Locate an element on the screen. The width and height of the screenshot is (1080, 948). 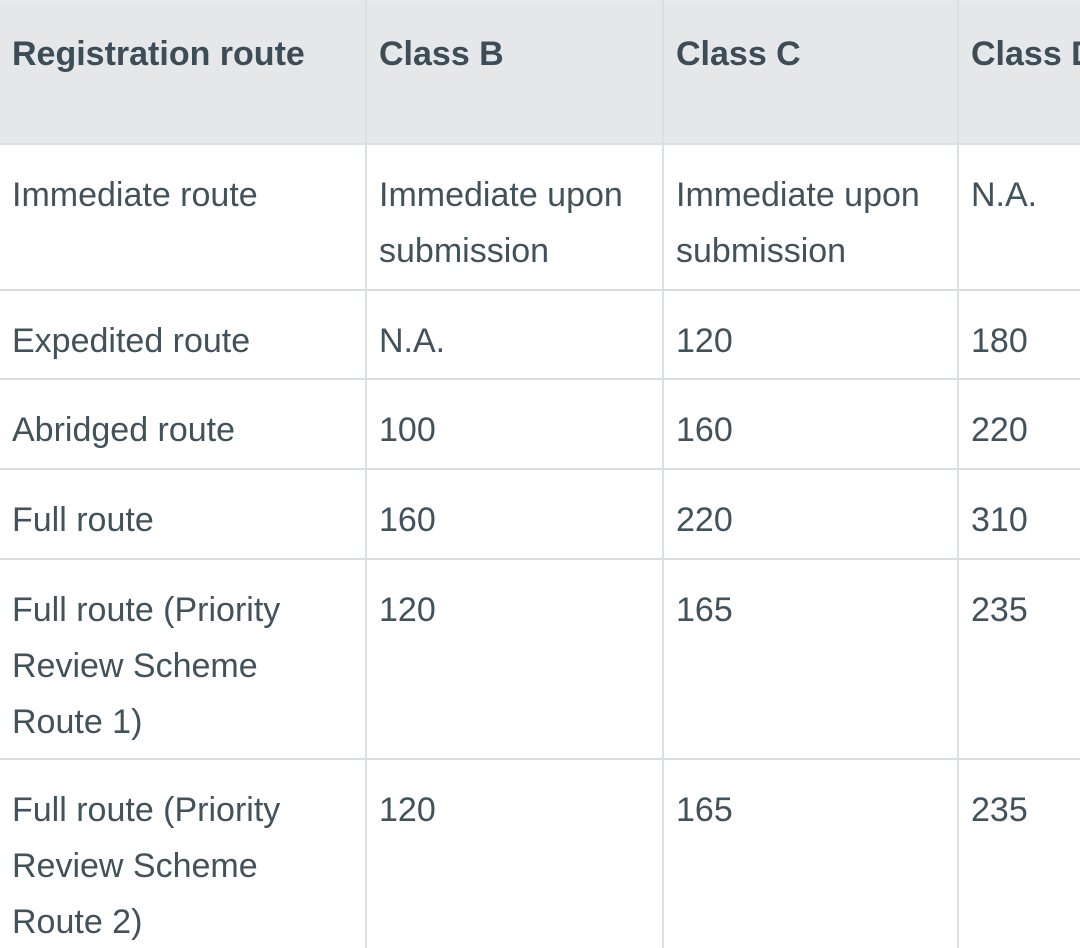
cell-class-b: 100 is located at coordinates (515, 424).